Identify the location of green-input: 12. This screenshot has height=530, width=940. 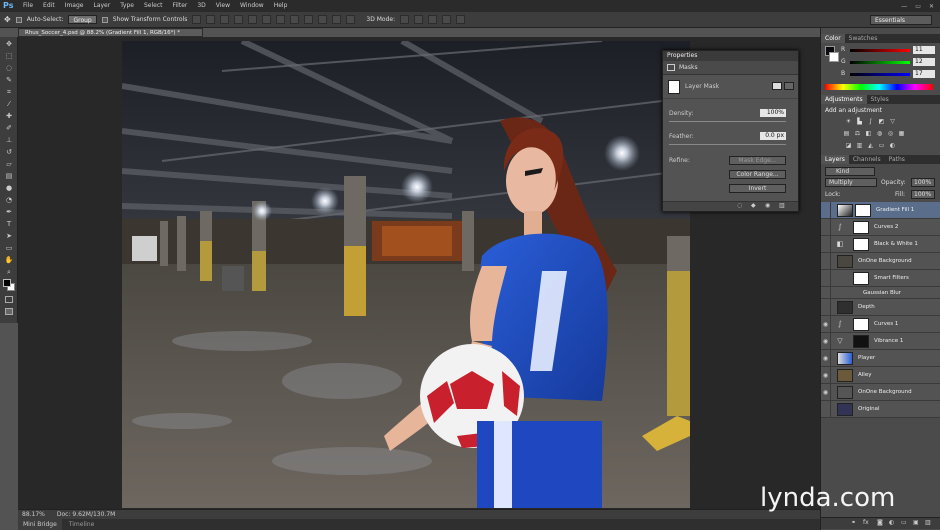
(924, 62).